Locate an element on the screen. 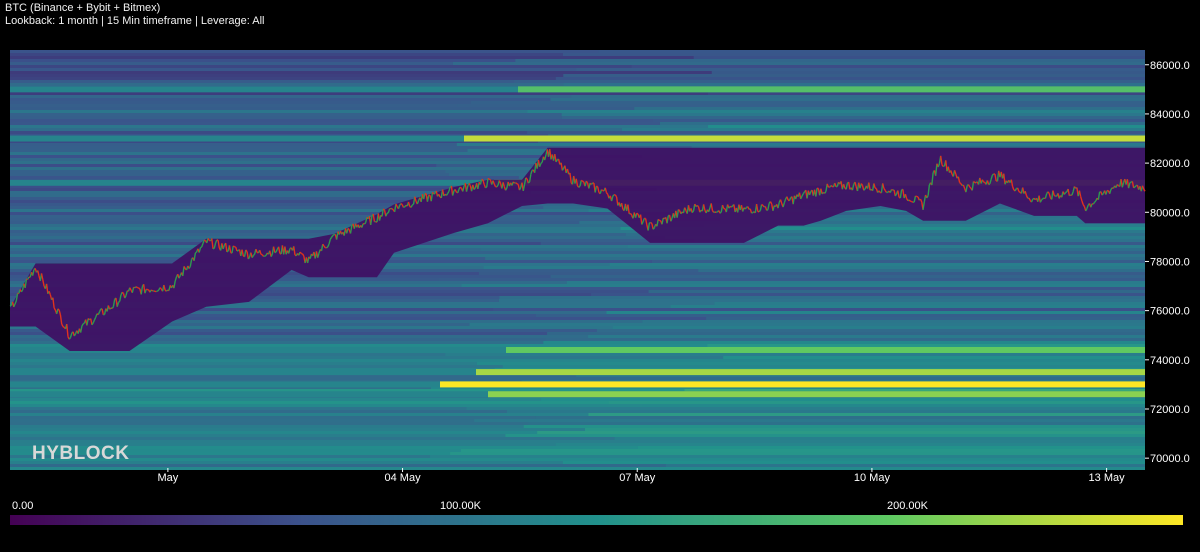 This screenshot has height=552, width=1200. y-tick-label: 78000.0 is located at coordinates (1170, 262).